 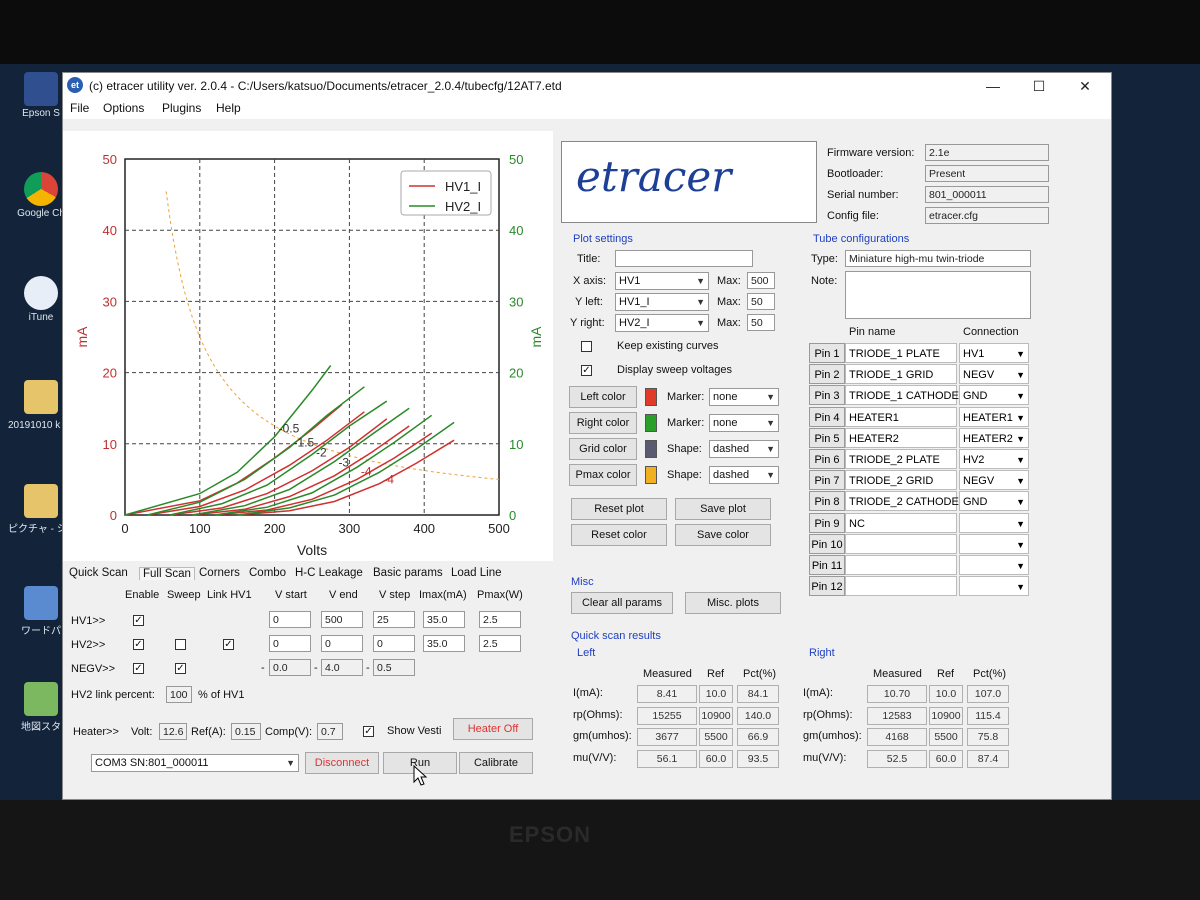 What do you see at coordinates (993, 86) in the screenshot?
I see `minimize-button: —` at bounding box center [993, 86].